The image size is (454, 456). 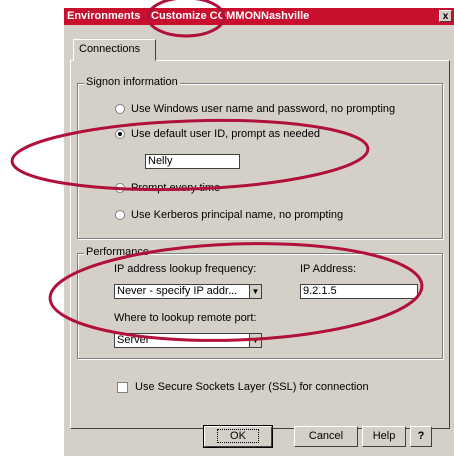 I want to click on radio-default-user-id-label: Use default user ID, prompt as needed, so click(x=225, y=134).